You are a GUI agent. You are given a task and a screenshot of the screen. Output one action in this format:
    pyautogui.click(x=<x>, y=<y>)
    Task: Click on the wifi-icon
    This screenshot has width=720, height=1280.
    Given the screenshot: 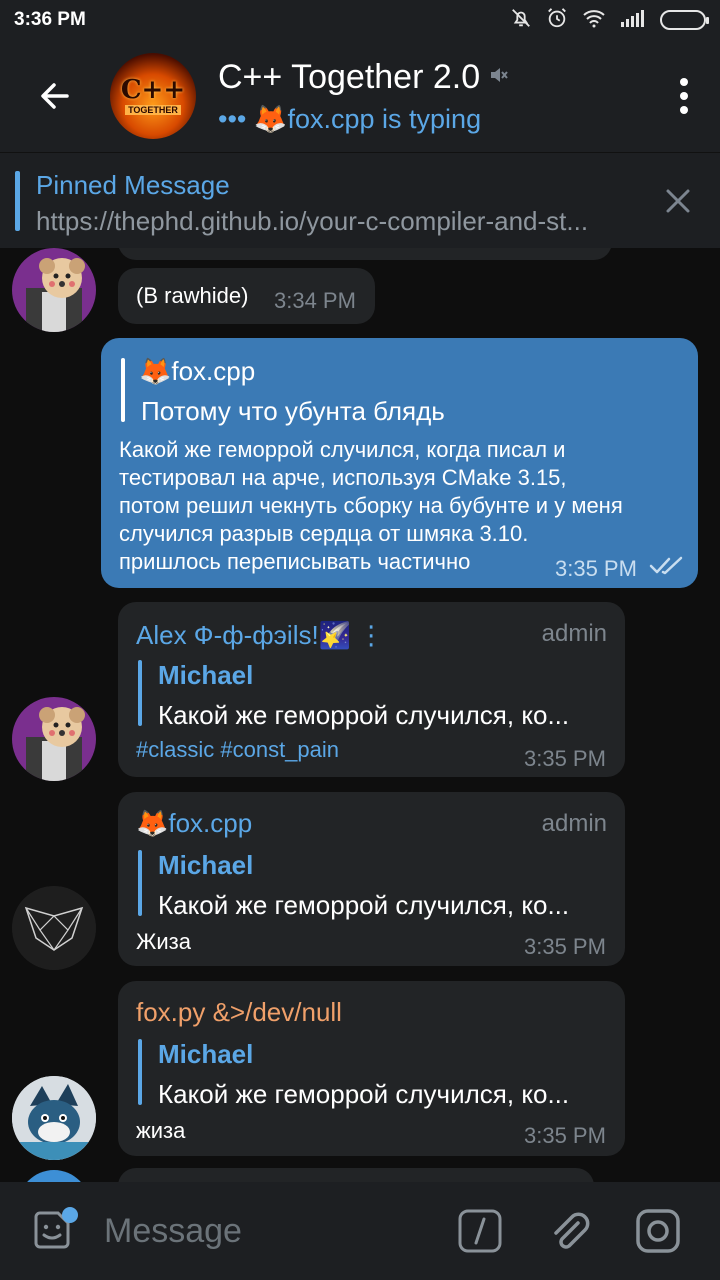 What is the action you would take?
    pyautogui.click(x=594, y=20)
    